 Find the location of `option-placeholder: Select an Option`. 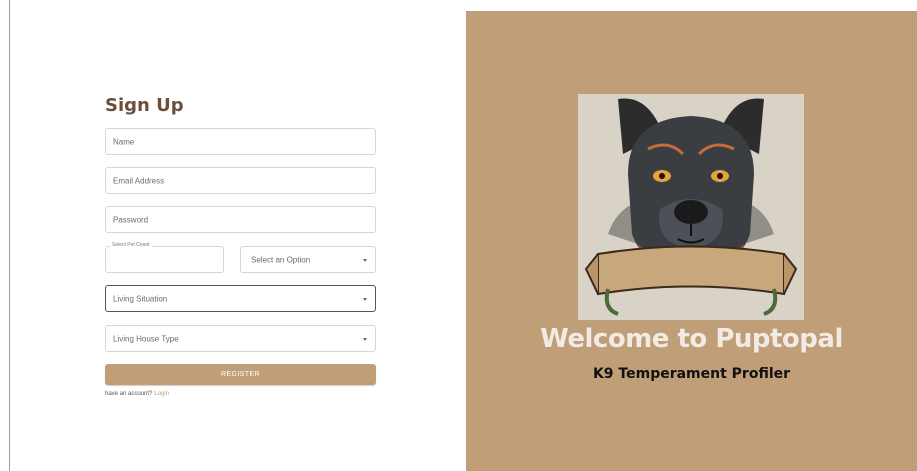

option-placeholder: Select an Option is located at coordinates (281, 259).